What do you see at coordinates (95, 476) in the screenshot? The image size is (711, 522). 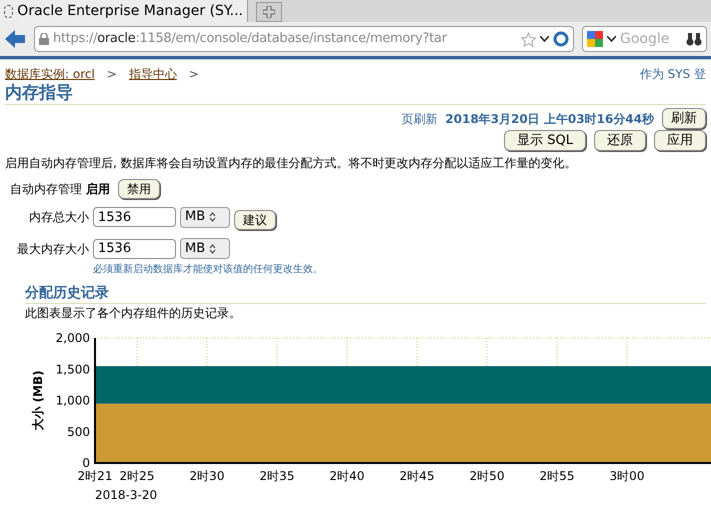 I see `x-tick-label: 2时21` at bounding box center [95, 476].